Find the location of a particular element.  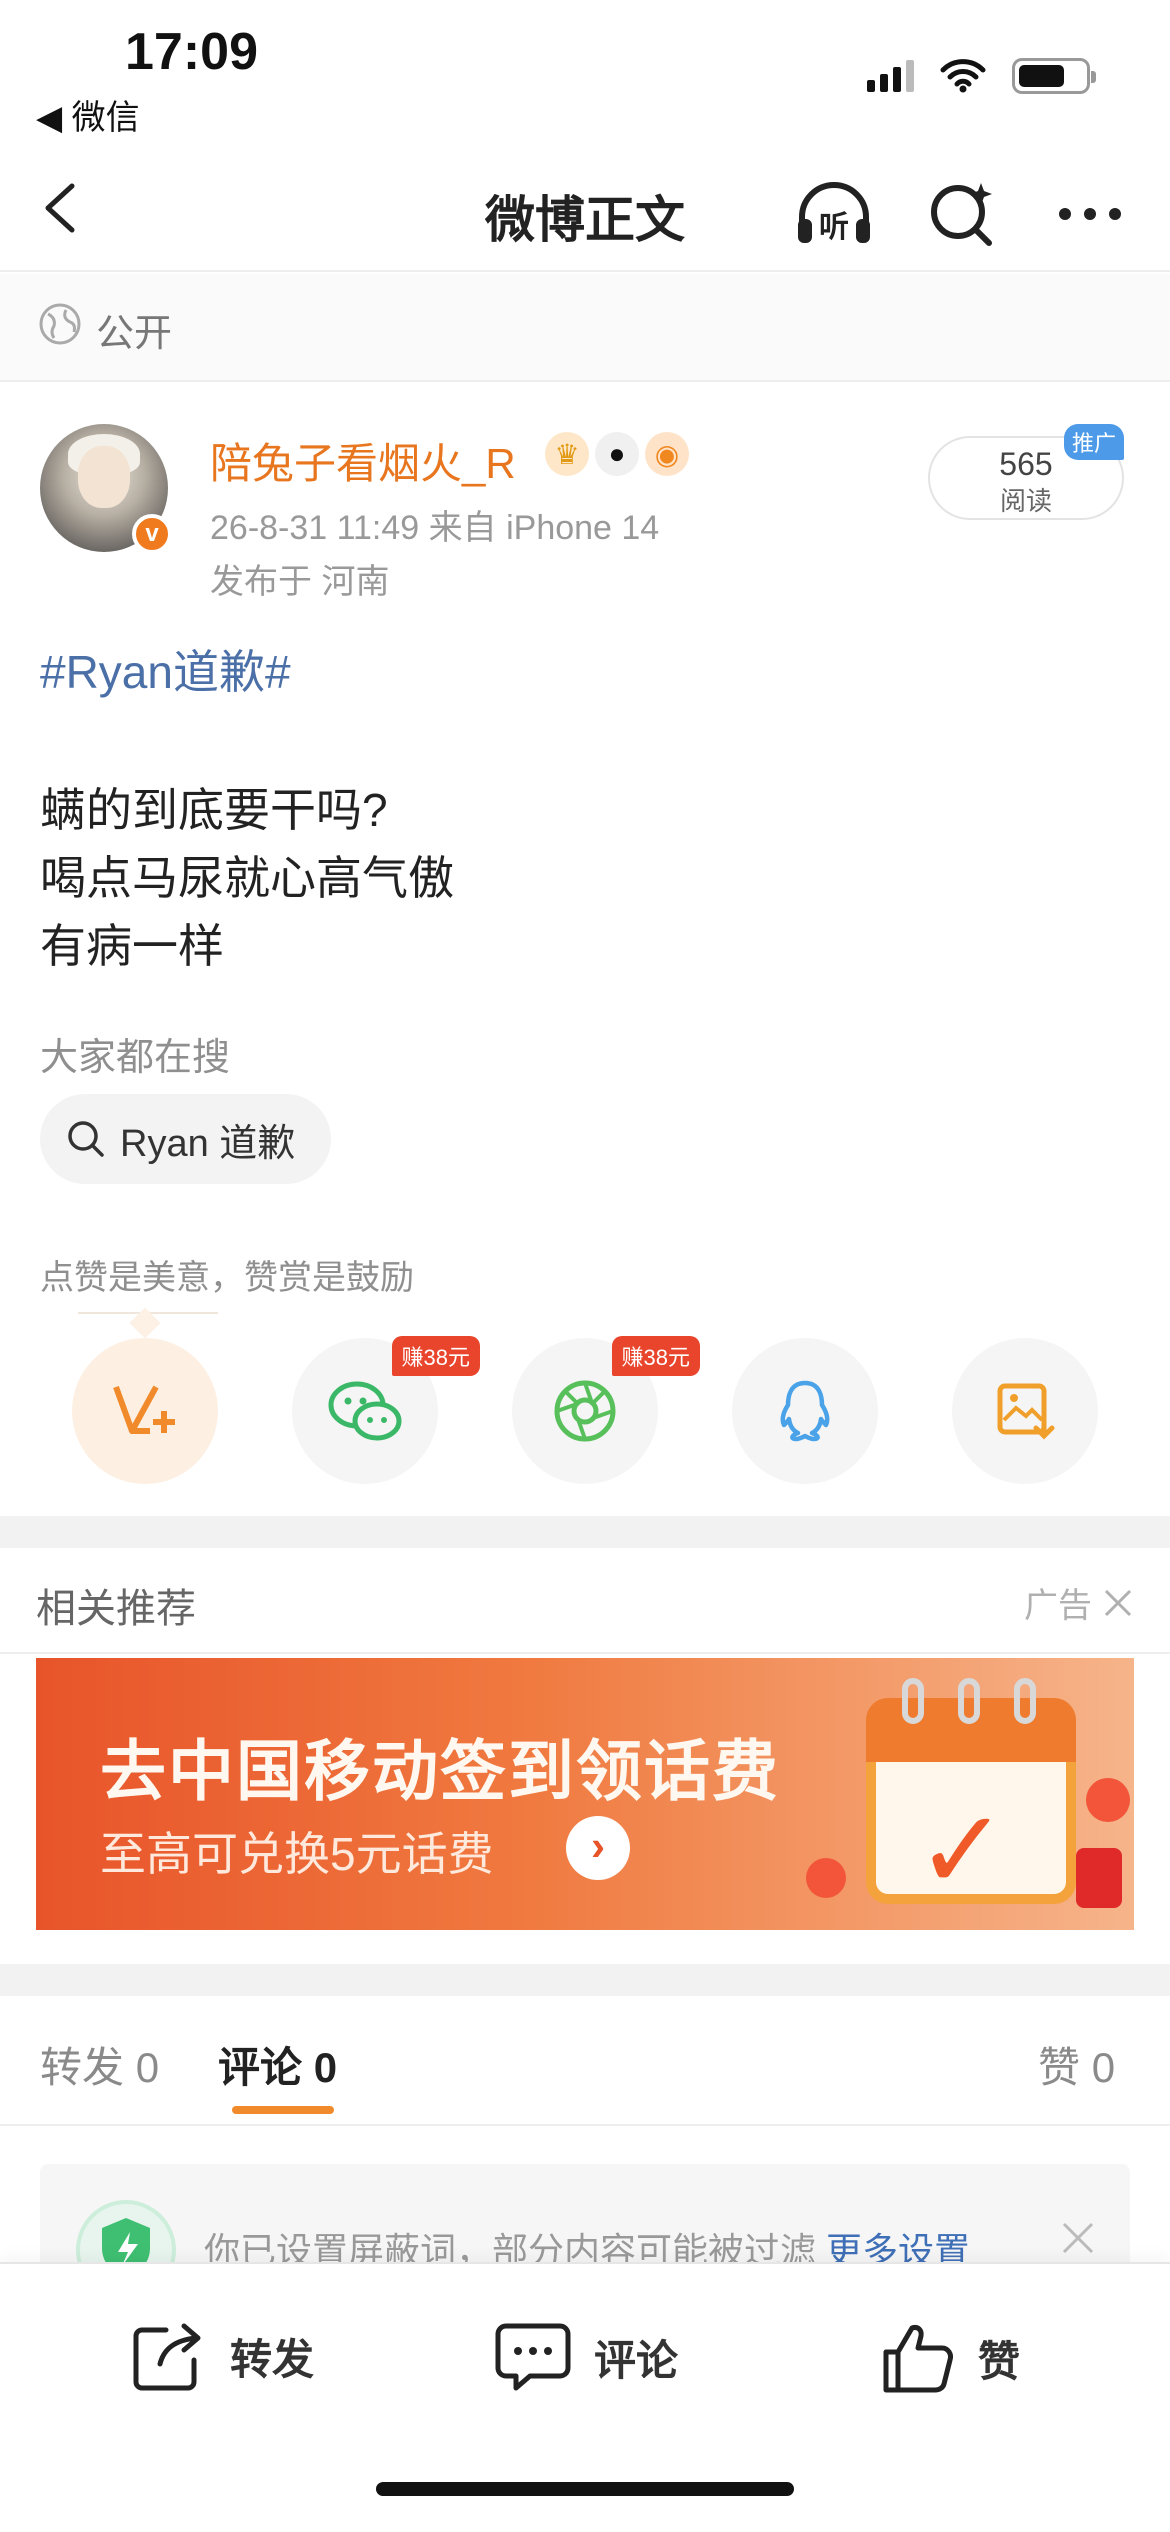

status-icons is located at coordinates (981, 76).